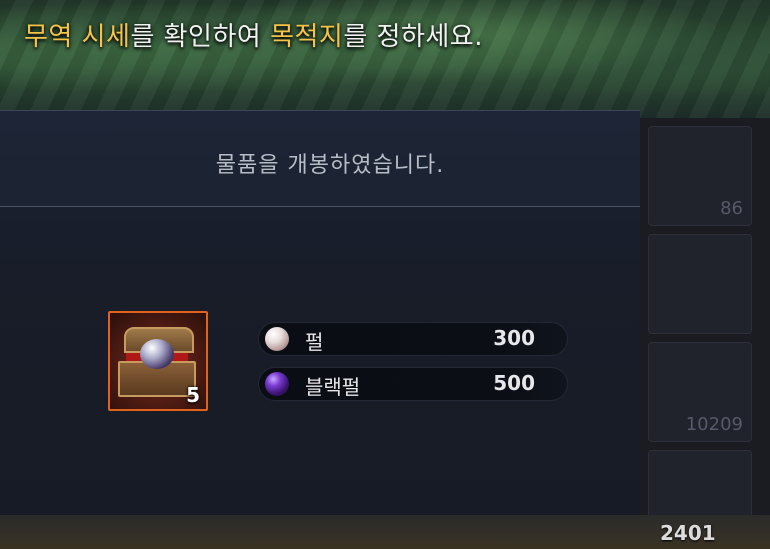 The height and width of the screenshot is (549, 770). I want to click on popup-subtitle: 물품을 개봉하였습니다., so click(330, 165).